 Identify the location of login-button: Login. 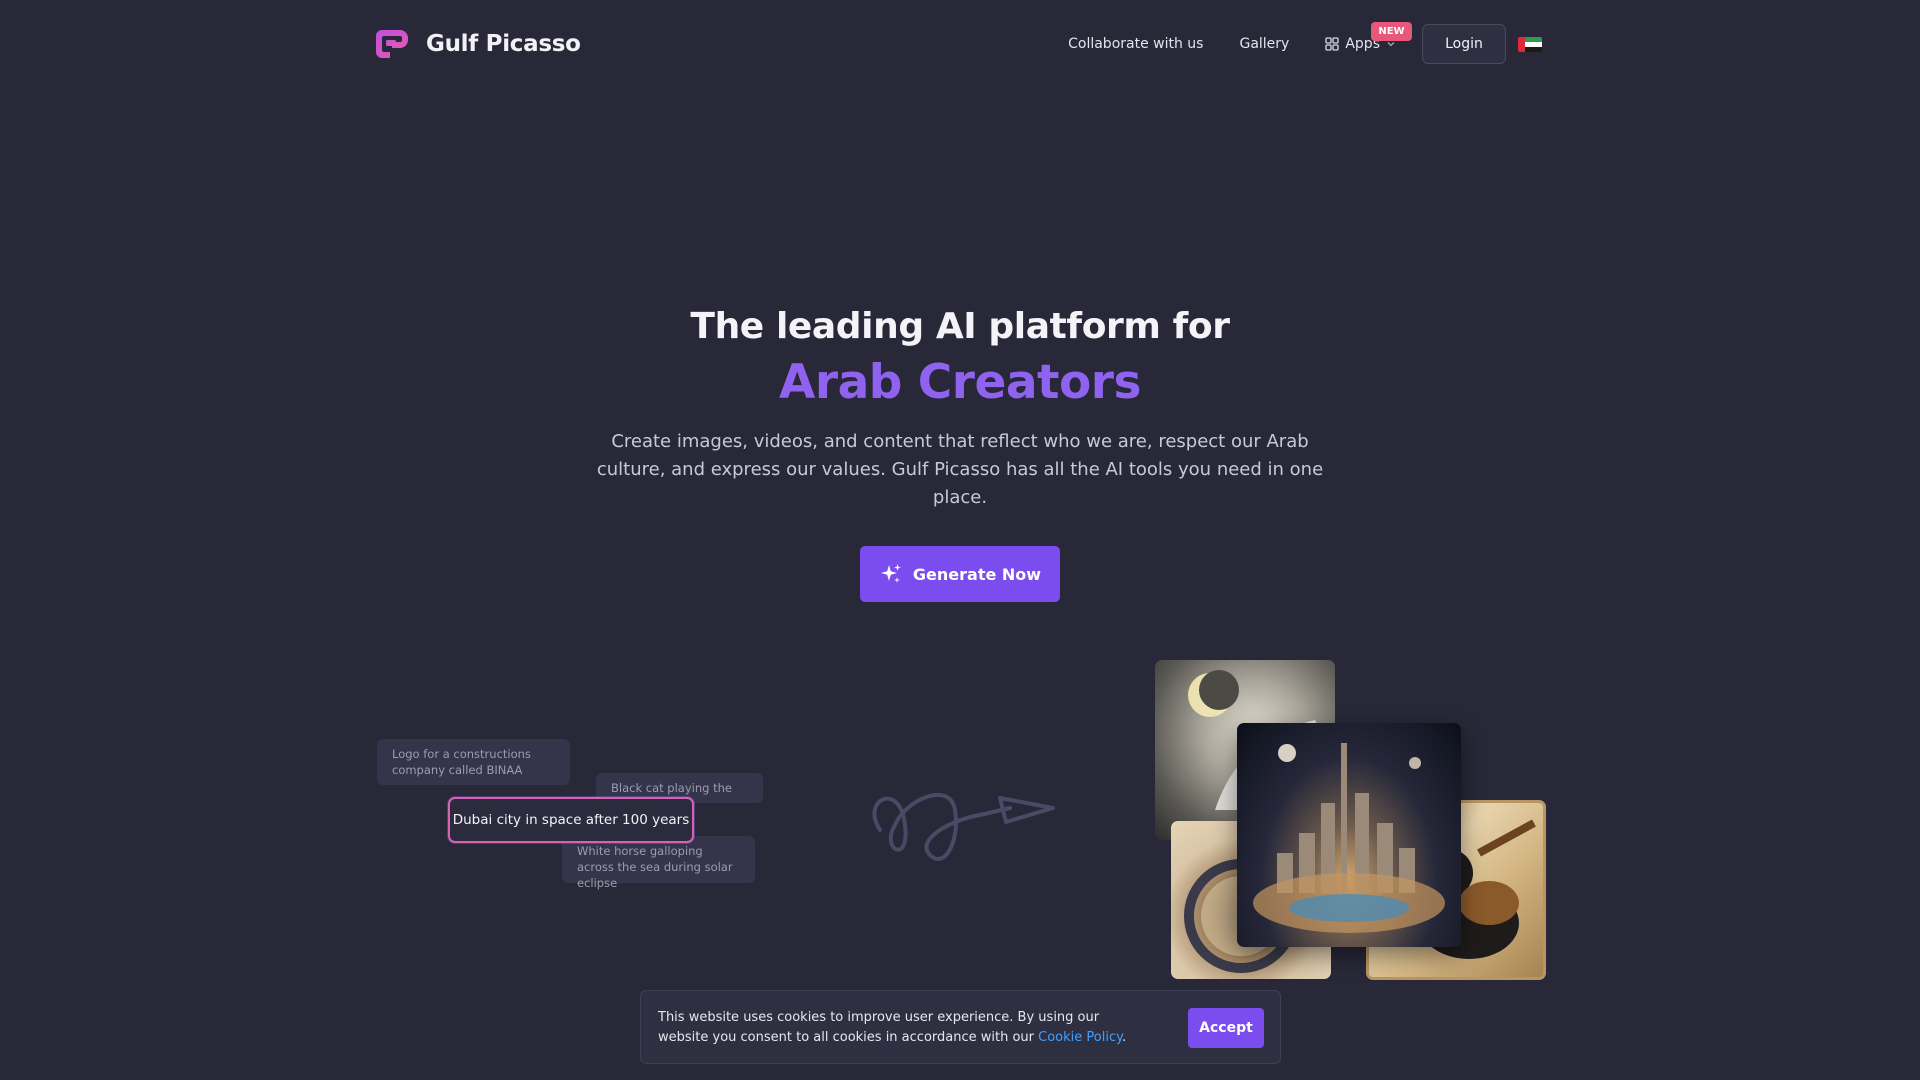
(1464, 44).